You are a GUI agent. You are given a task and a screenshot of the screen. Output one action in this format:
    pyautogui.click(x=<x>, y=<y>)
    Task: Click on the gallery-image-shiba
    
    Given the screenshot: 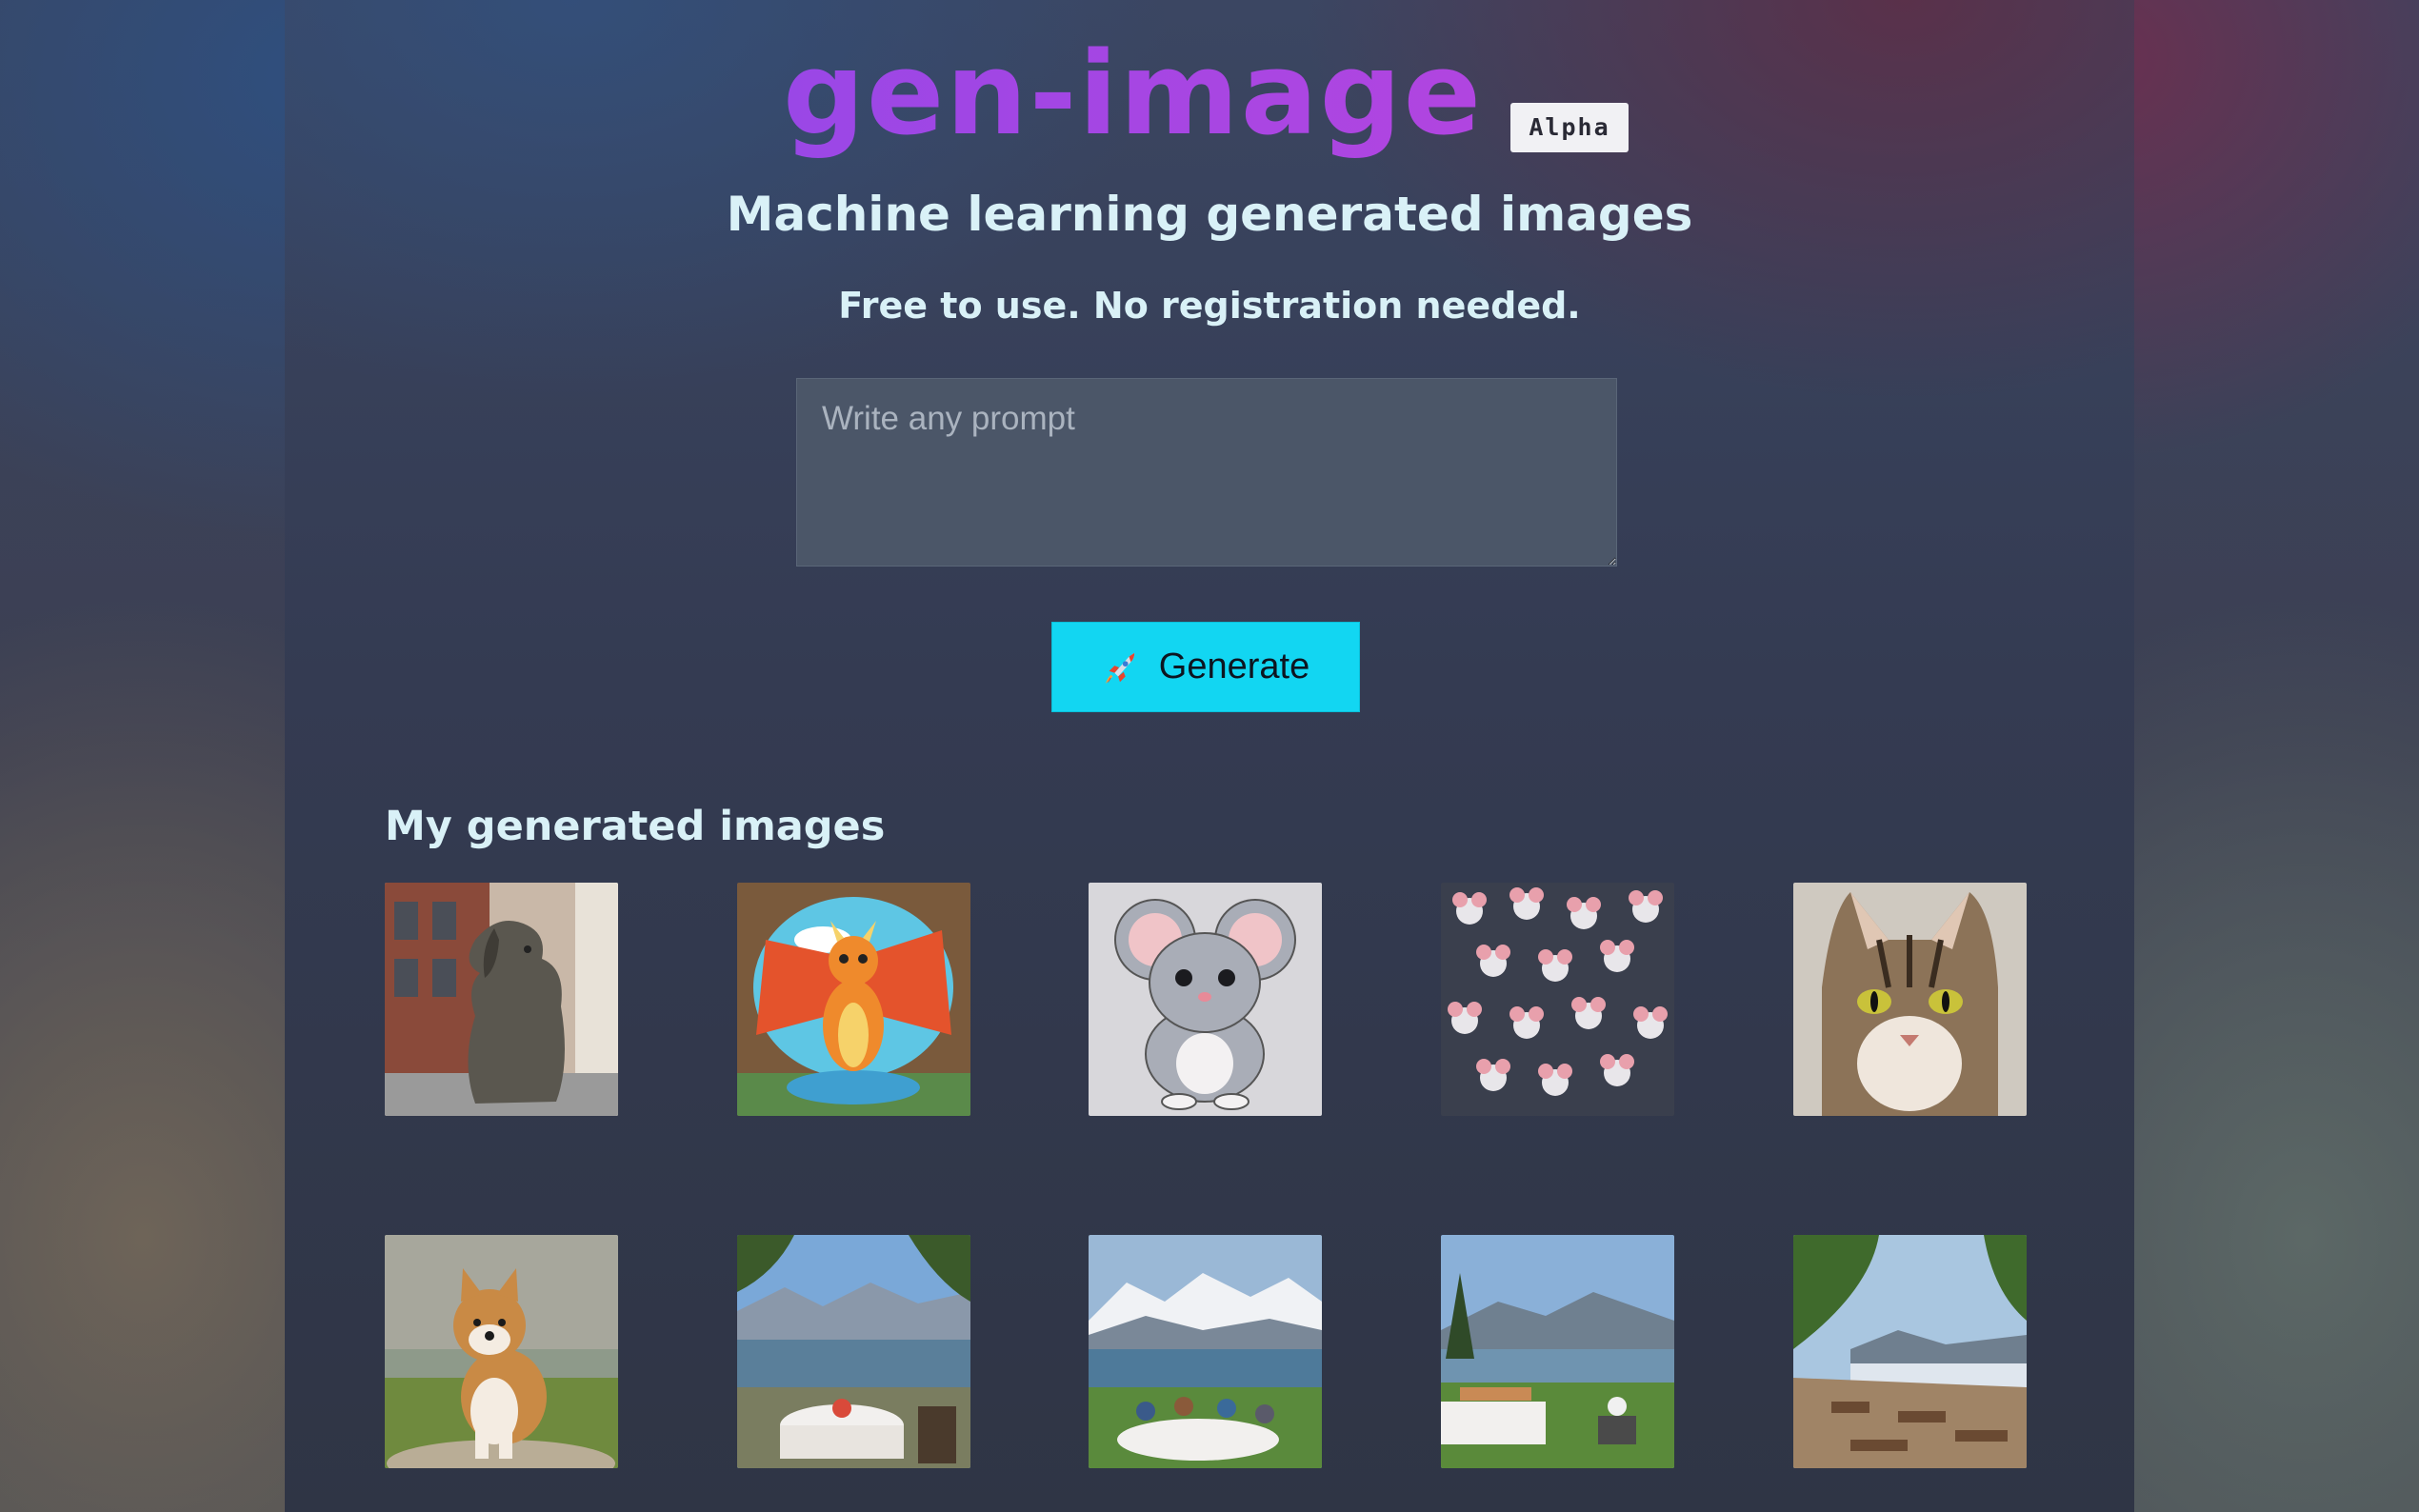 What is the action you would take?
    pyautogui.click(x=502, y=1351)
    